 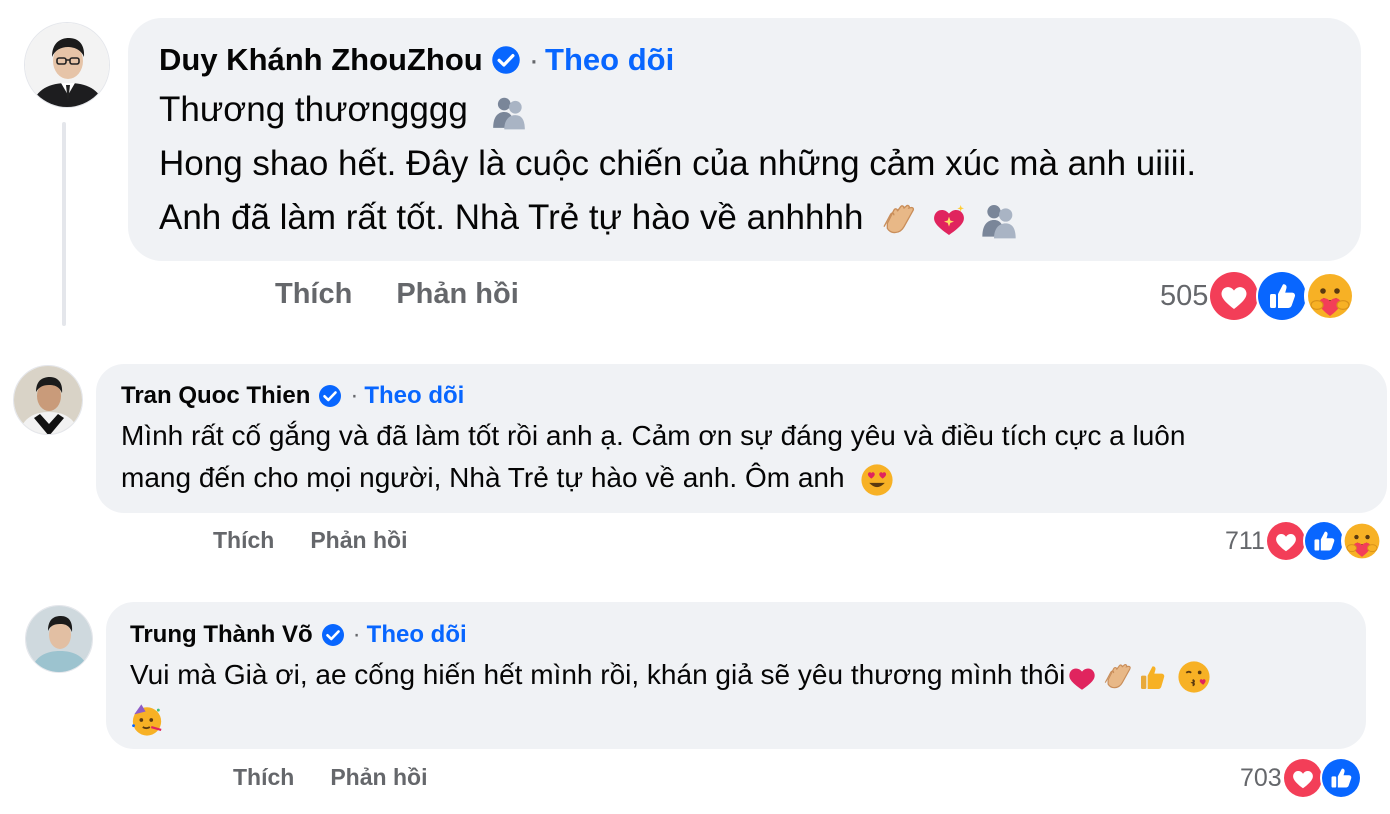 I want to click on reaction-summary: 505, so click(x=1258, y=296).